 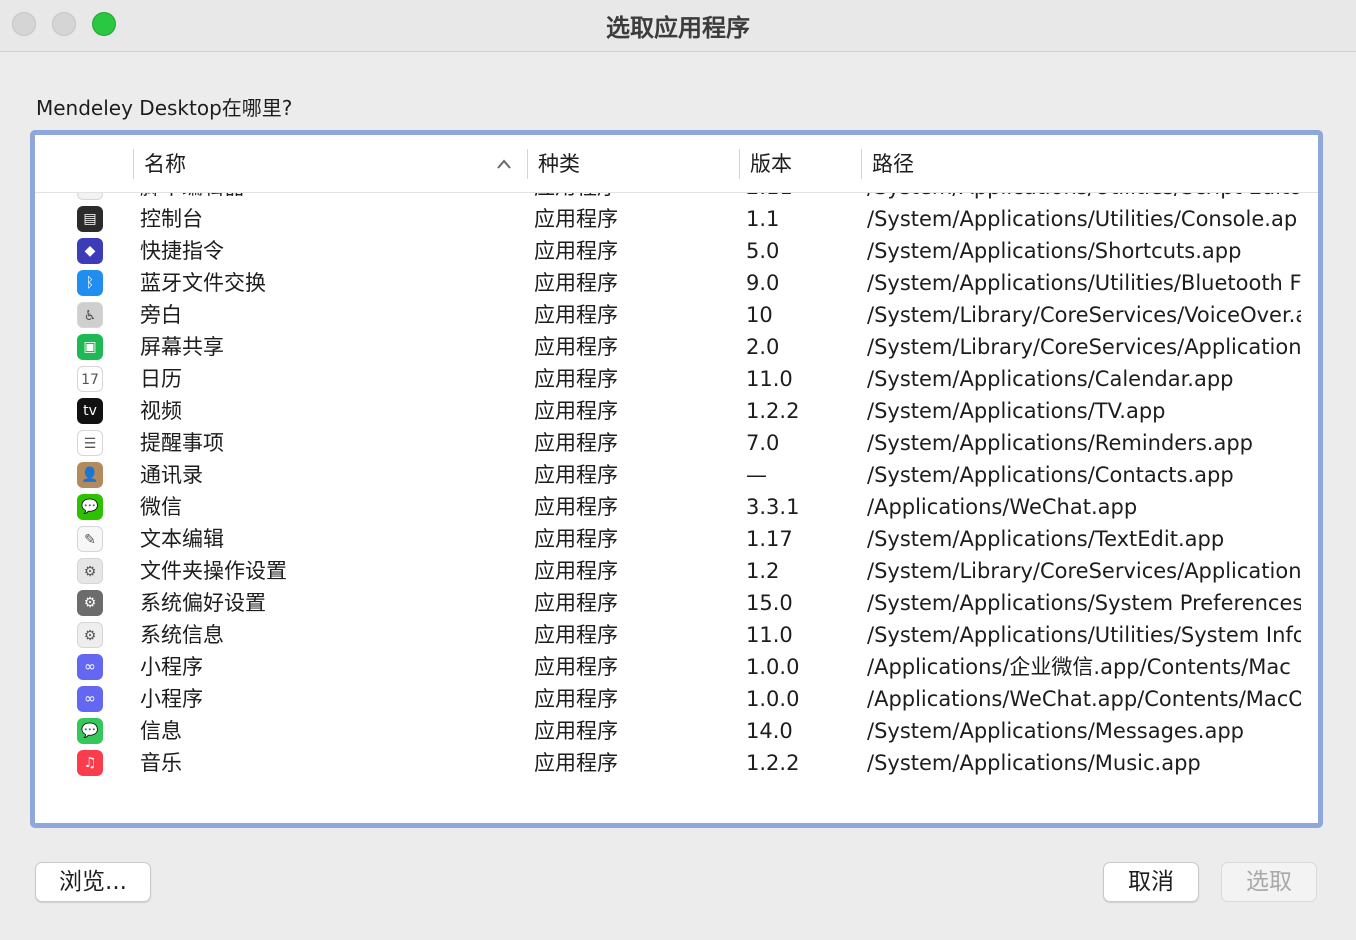 I want to click on row-version: 2.0, so click(x=763, y=347).